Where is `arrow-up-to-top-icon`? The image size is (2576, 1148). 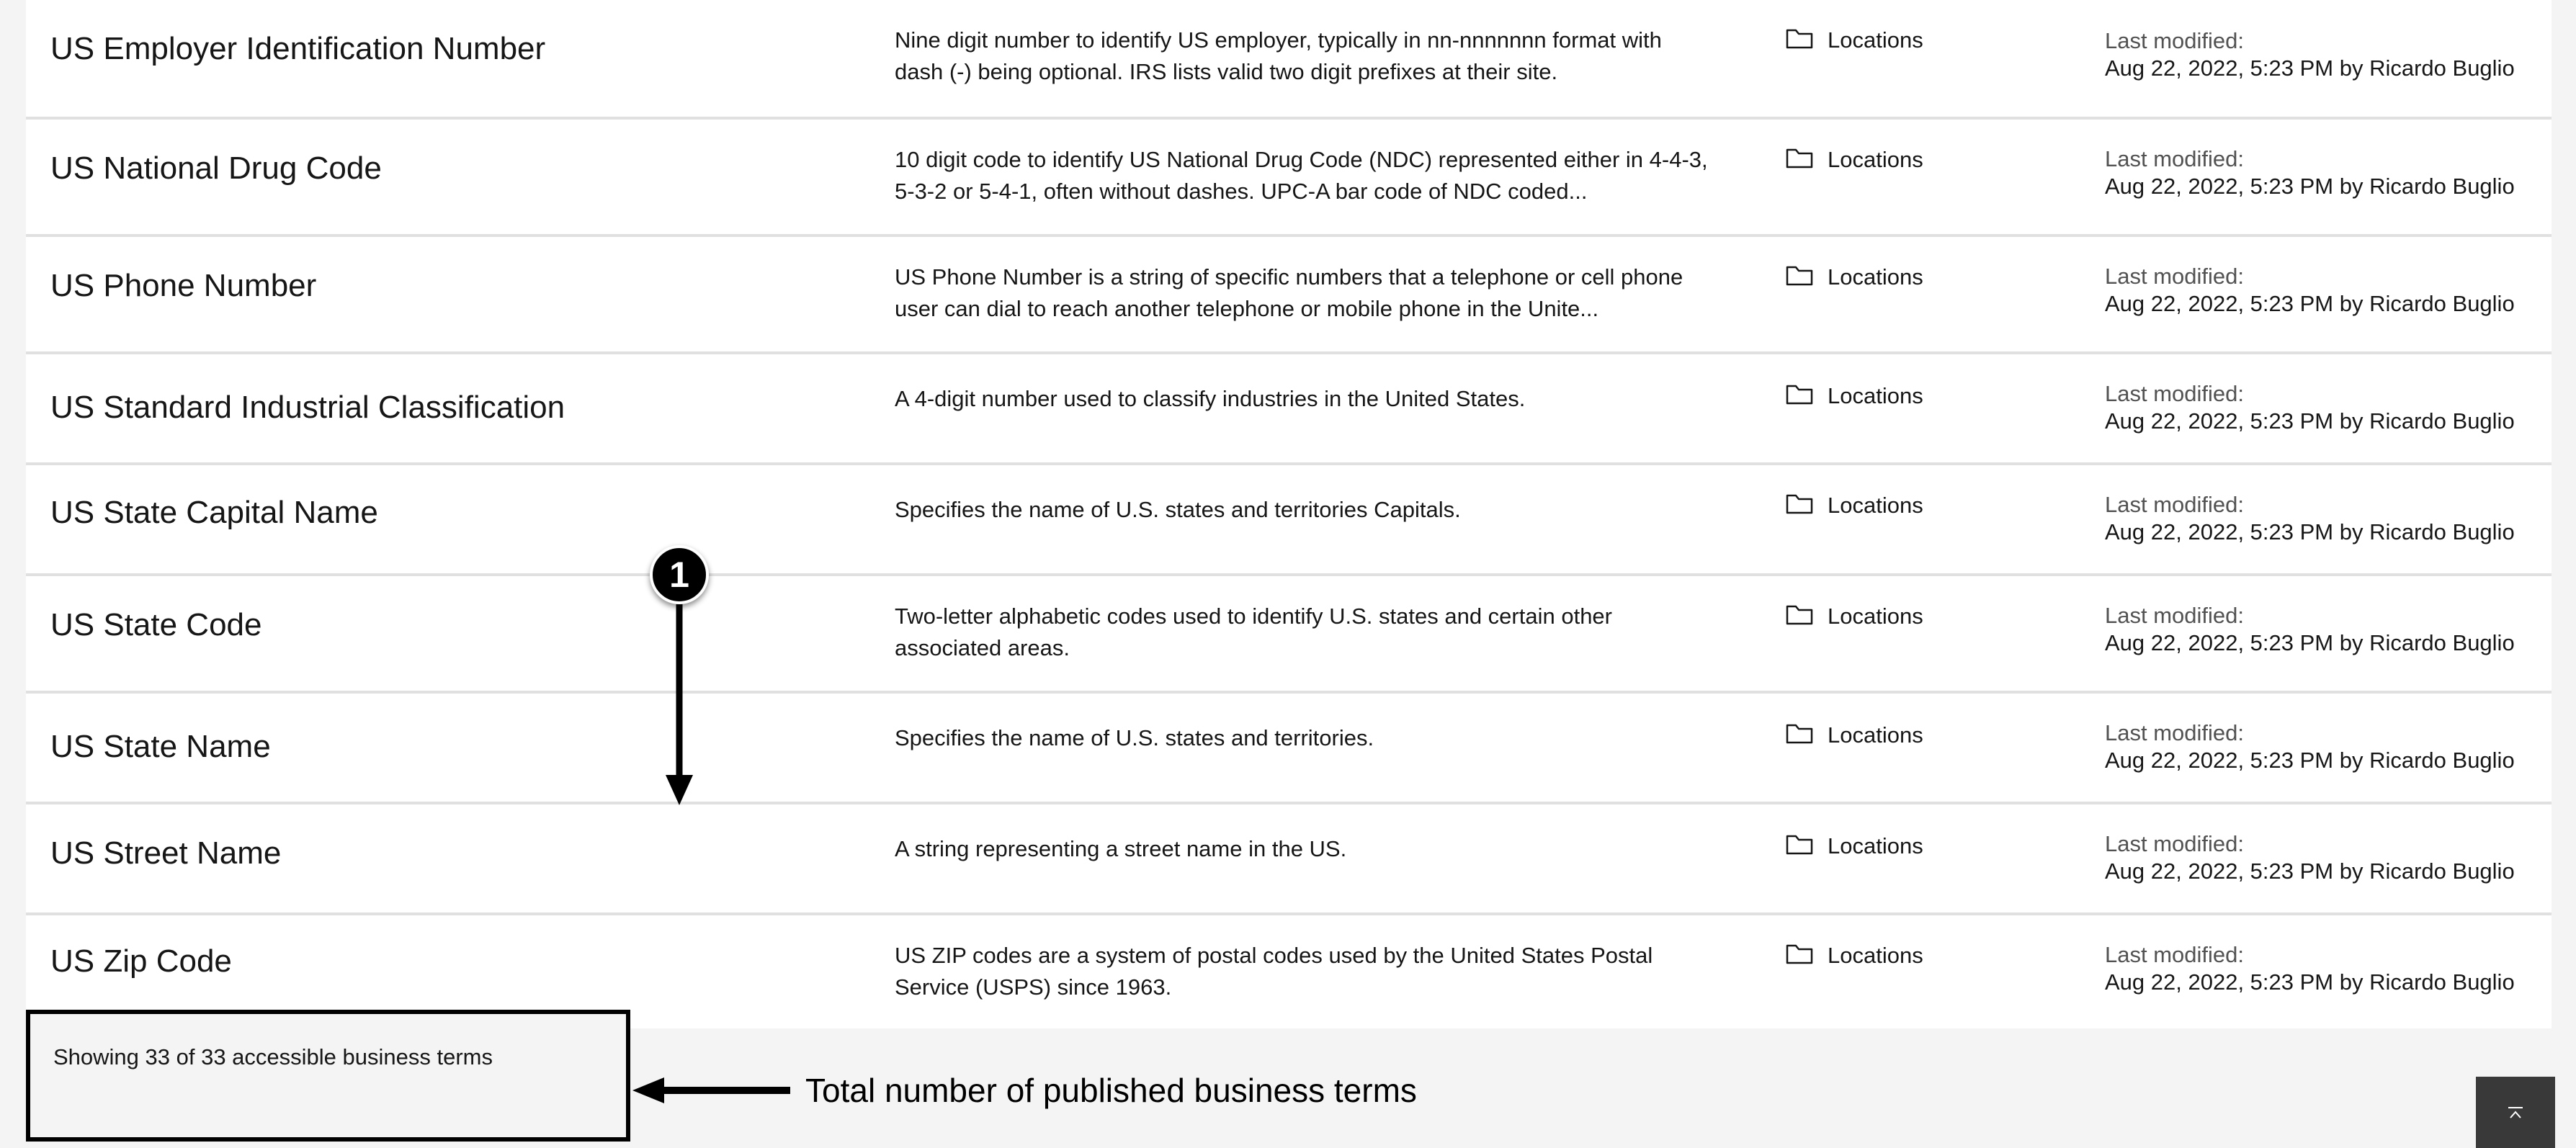 arrow-up-to-top-icon is located at coordinates (2515, 1112).